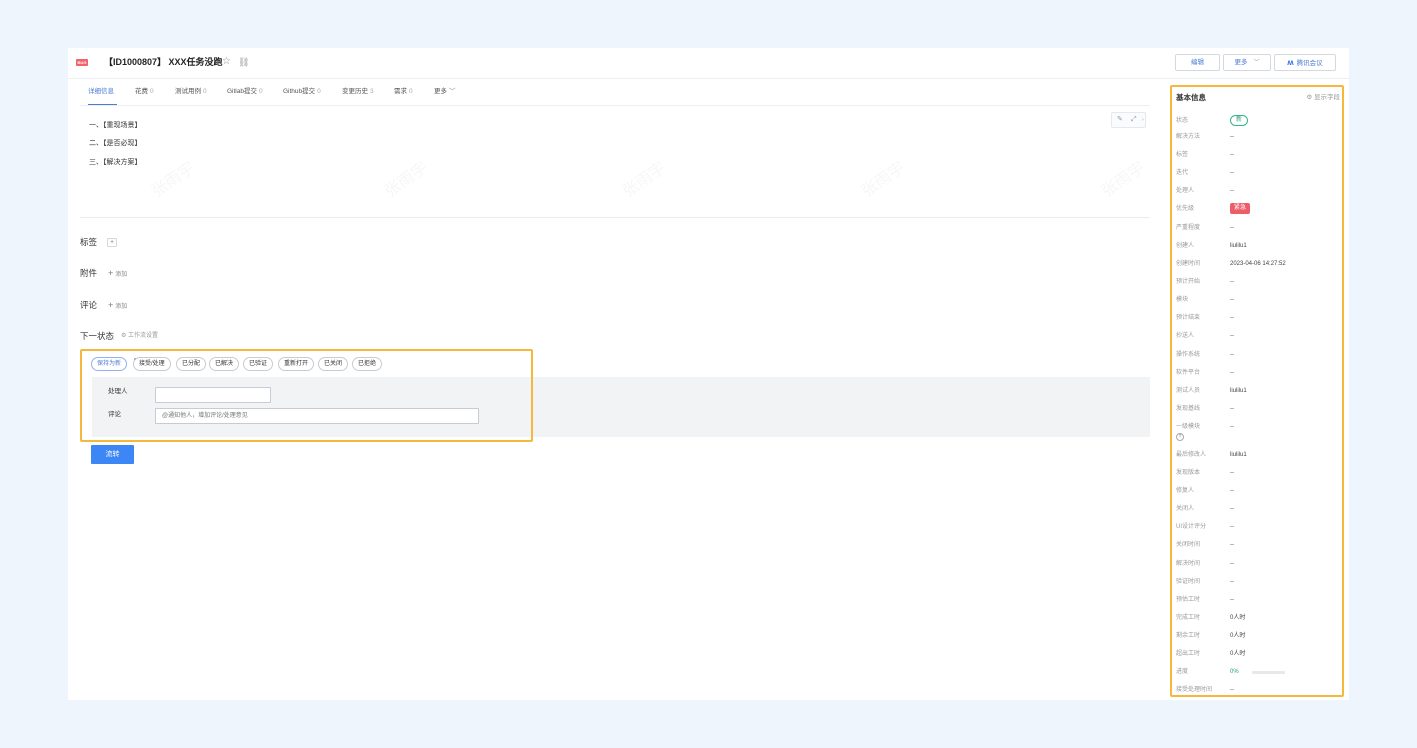 This screenshot has width=1417, height=748. What do you see at coordinates (1259, 300) in the screenshot?
I see `field-module: 模块 --` at bounding box center [1259, 300].